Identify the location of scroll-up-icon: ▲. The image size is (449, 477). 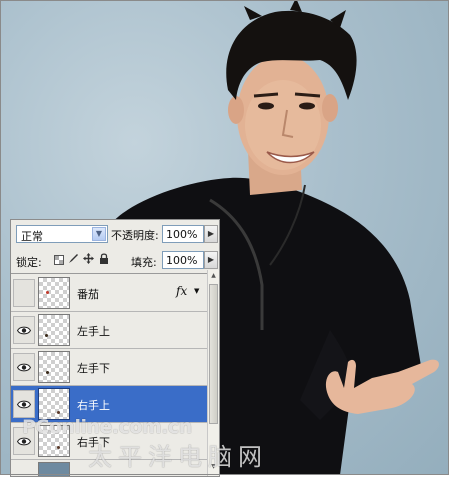
(213, 276).